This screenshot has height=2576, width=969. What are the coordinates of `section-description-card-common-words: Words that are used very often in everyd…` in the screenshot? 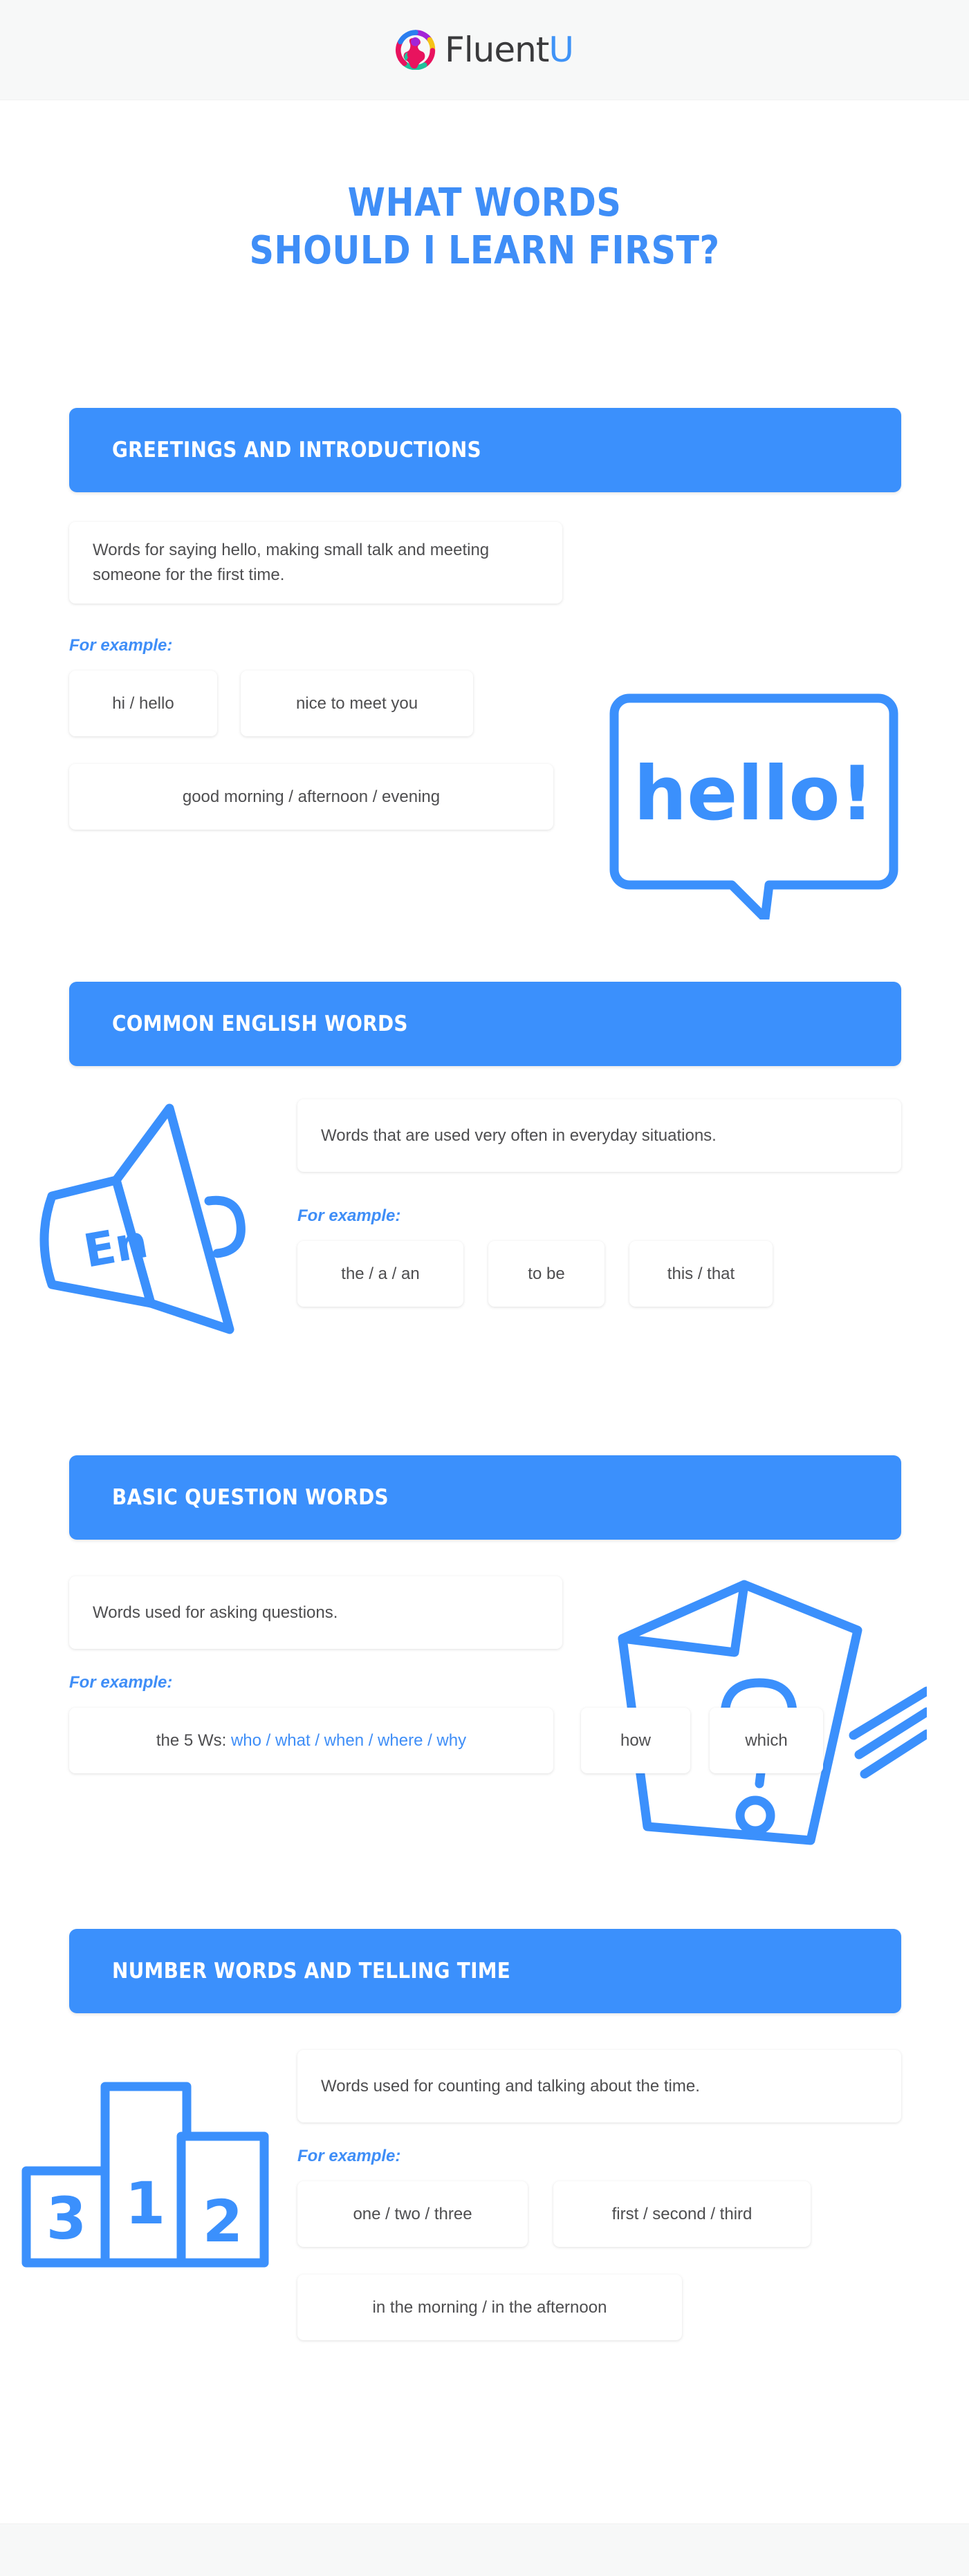 It's located at (599, 1135).